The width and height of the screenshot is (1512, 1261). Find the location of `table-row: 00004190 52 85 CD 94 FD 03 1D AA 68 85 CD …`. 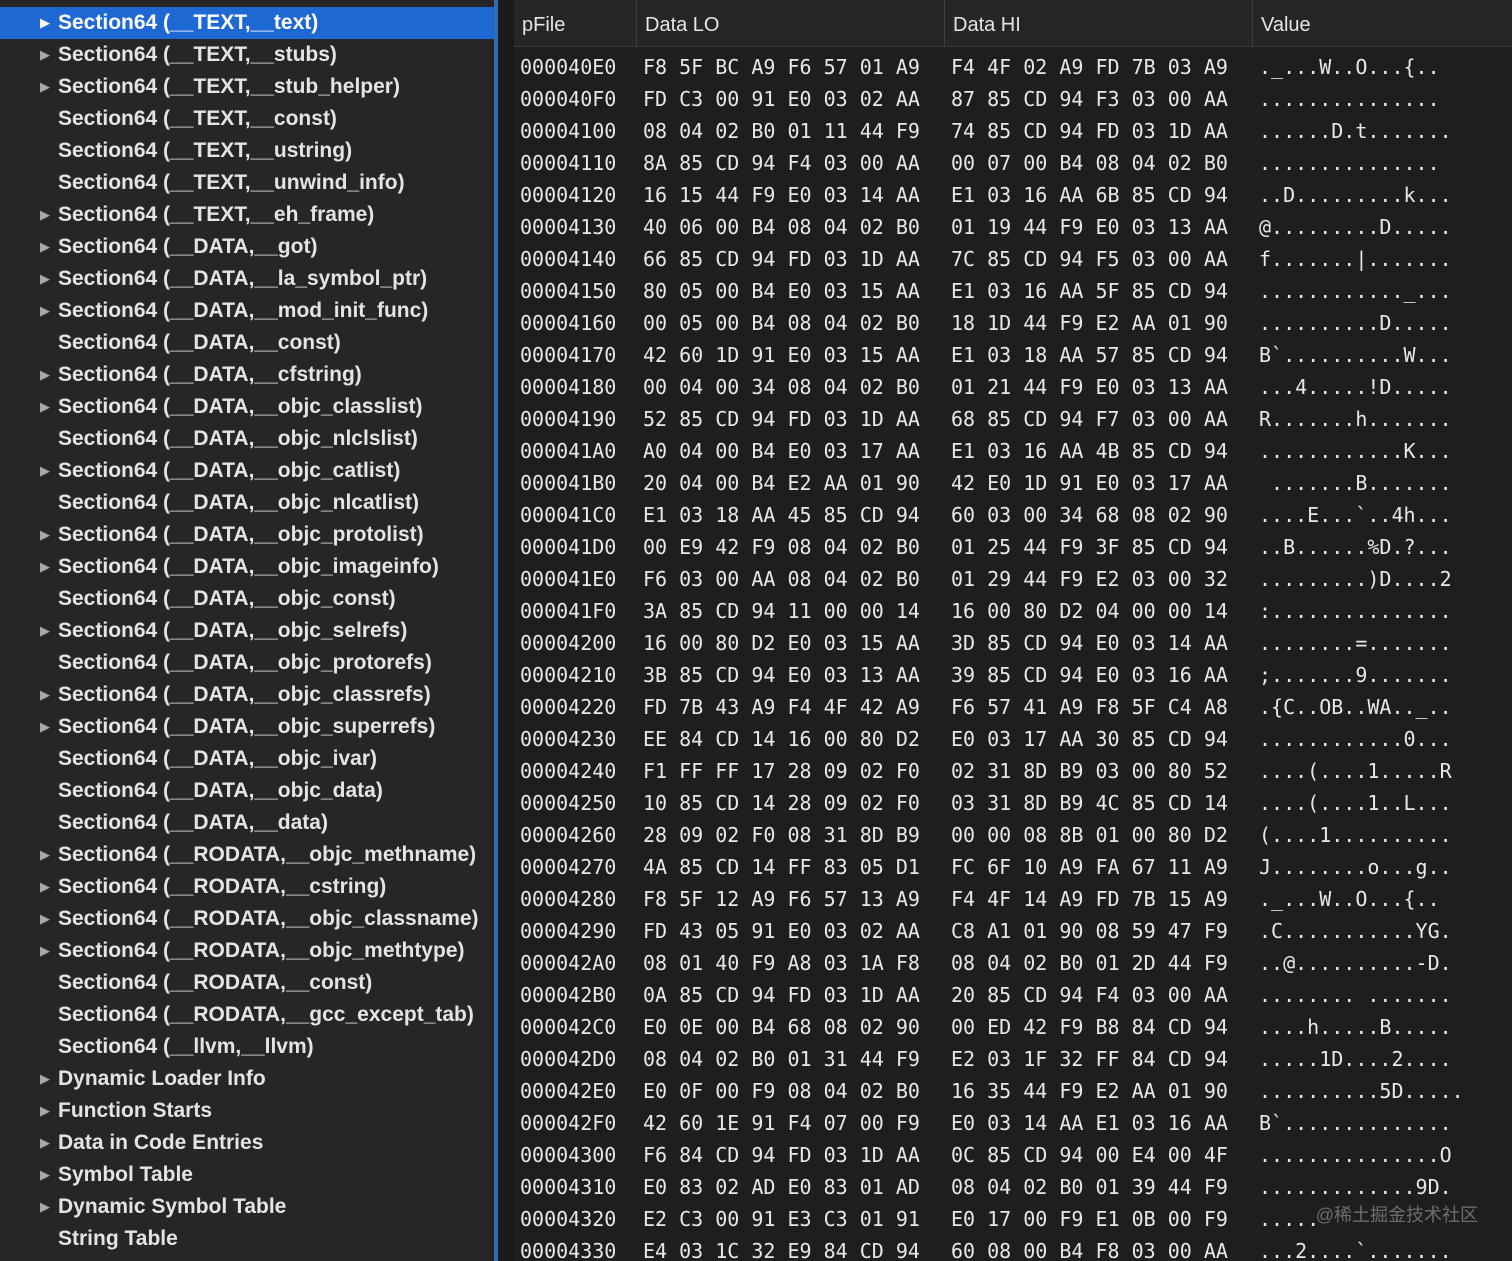

table-row: 00004190 52 85 CD 94 FD 03 1D AA 68 85 CD … is located at coordinates (1013, 419).